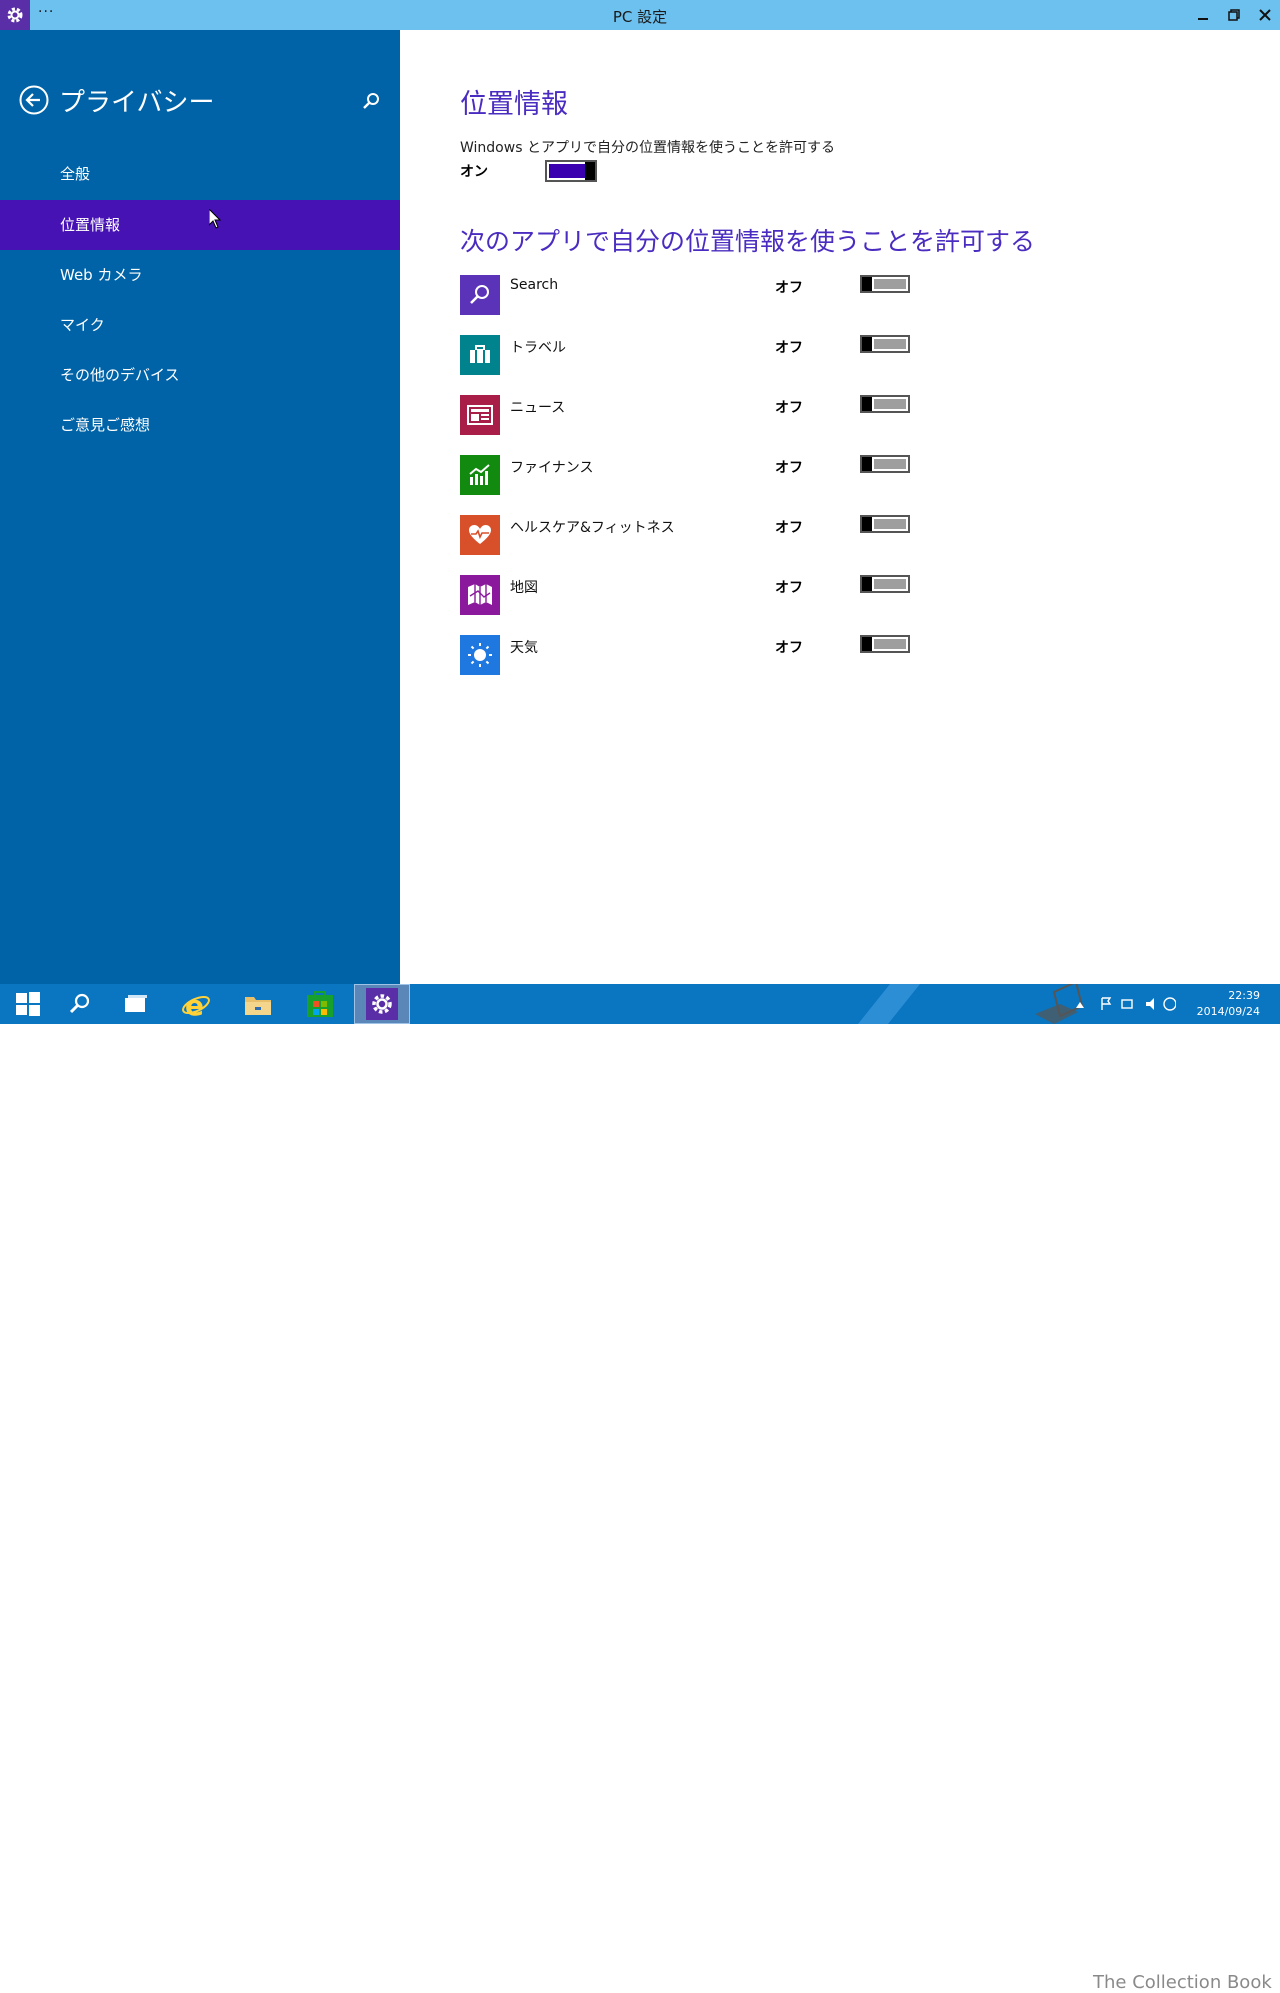 The width and height of the screenshot is (1280, 1993). Describe the element at coordinates (200, 375) in the screenshot. I see `sidebar-item-other-devices: その他のデバイス` at that location.